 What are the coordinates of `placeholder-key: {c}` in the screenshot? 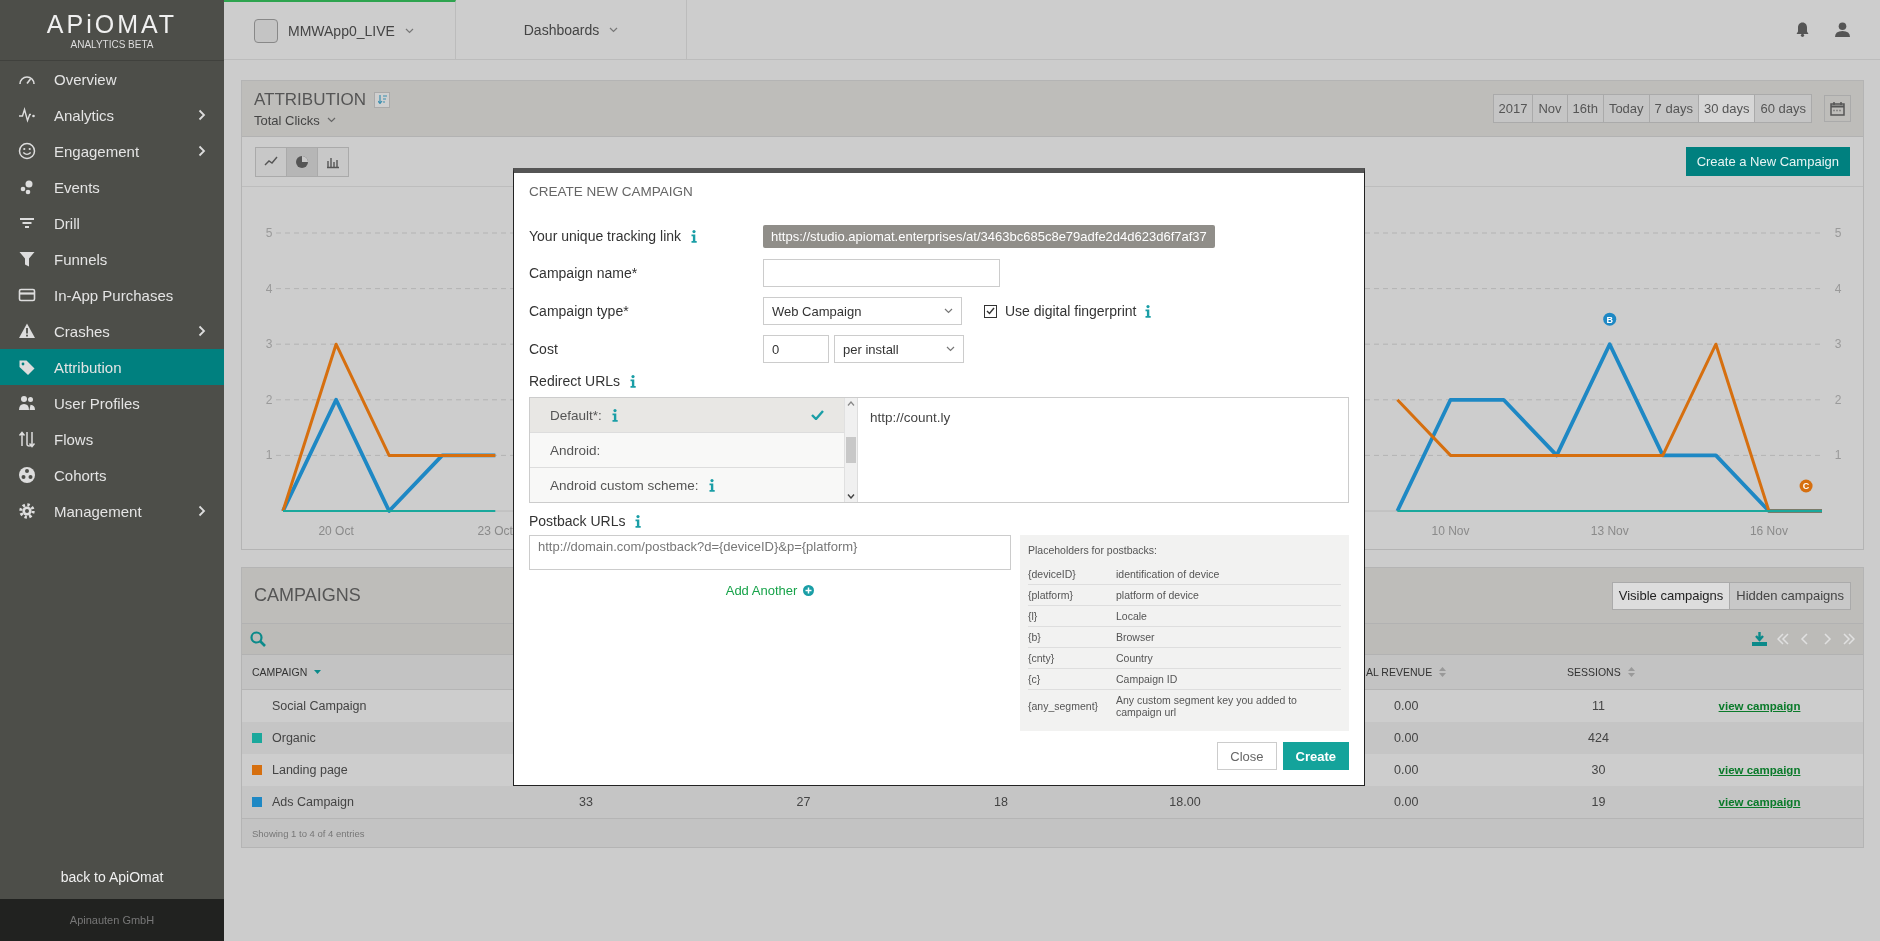 It's located at (1072, 679).